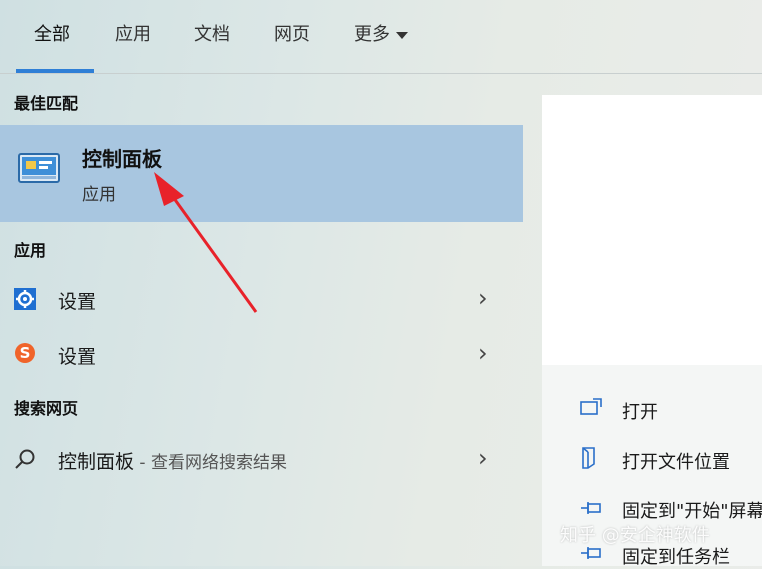  What do you see at coordinates (381, 73) in the screenshot?
I see `tabs-divider` at bounding box center [381, 73].